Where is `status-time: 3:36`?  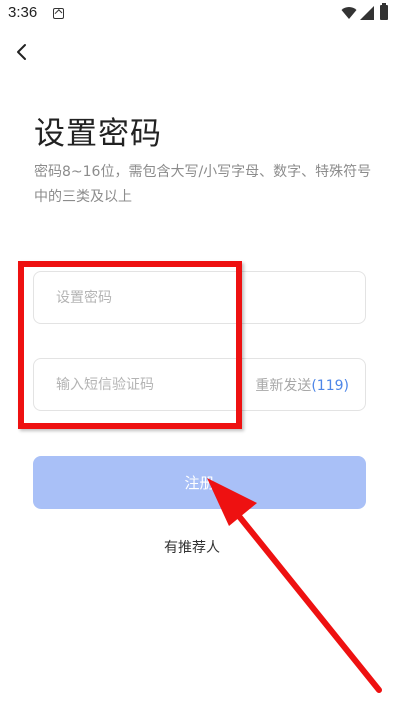 status-time: 3:36 is located at coordinates (23, 12).